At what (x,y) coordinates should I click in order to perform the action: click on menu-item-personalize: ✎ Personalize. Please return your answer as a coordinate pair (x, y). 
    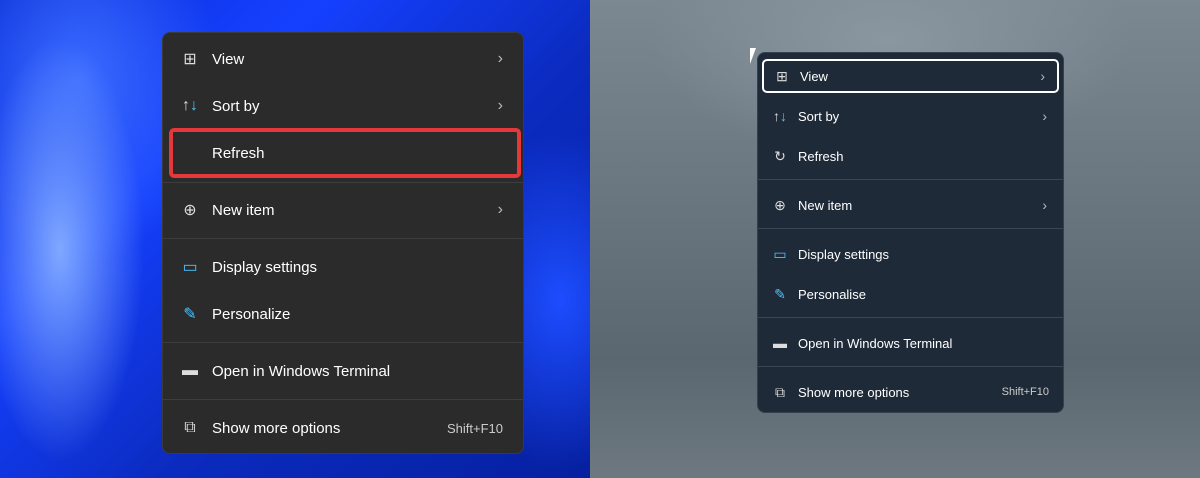
    Looking at the image, I should click on (343, 314).